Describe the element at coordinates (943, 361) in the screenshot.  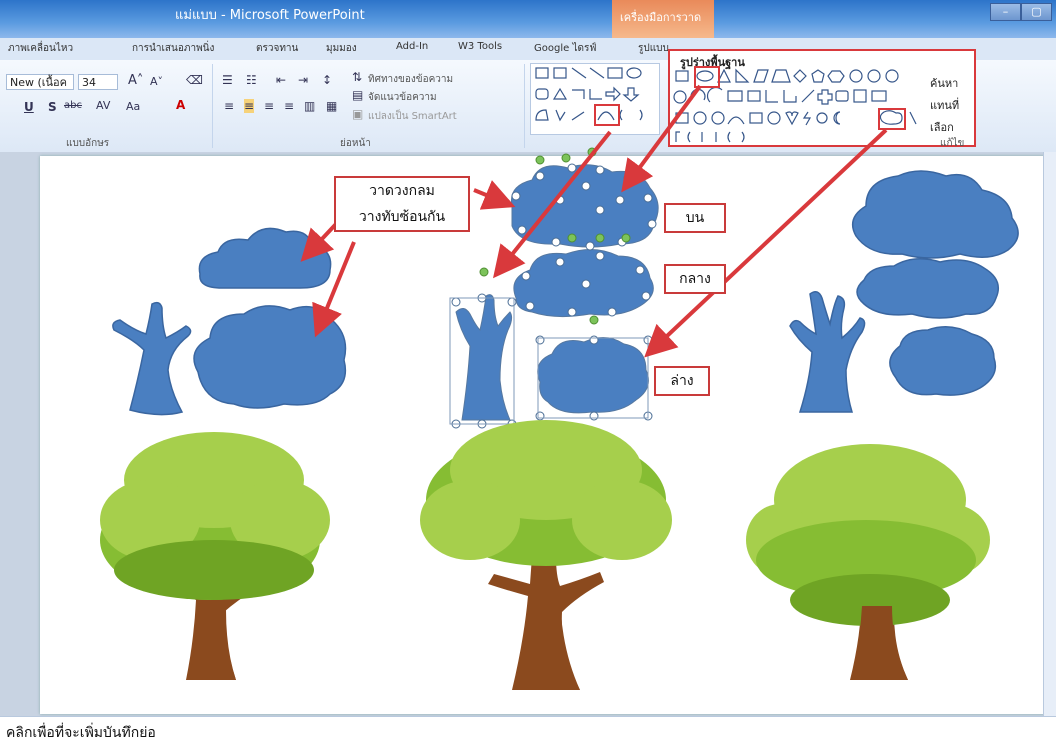
I see `right-bottom-cloud` at that location.